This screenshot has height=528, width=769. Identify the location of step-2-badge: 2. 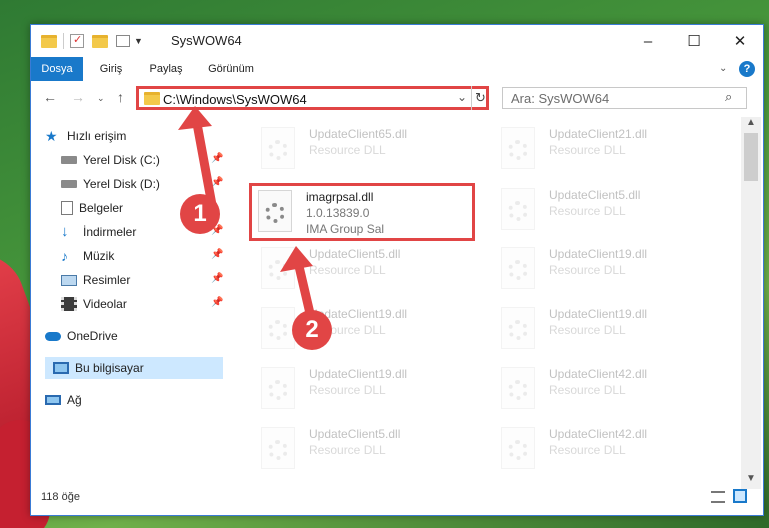
(312, 330).